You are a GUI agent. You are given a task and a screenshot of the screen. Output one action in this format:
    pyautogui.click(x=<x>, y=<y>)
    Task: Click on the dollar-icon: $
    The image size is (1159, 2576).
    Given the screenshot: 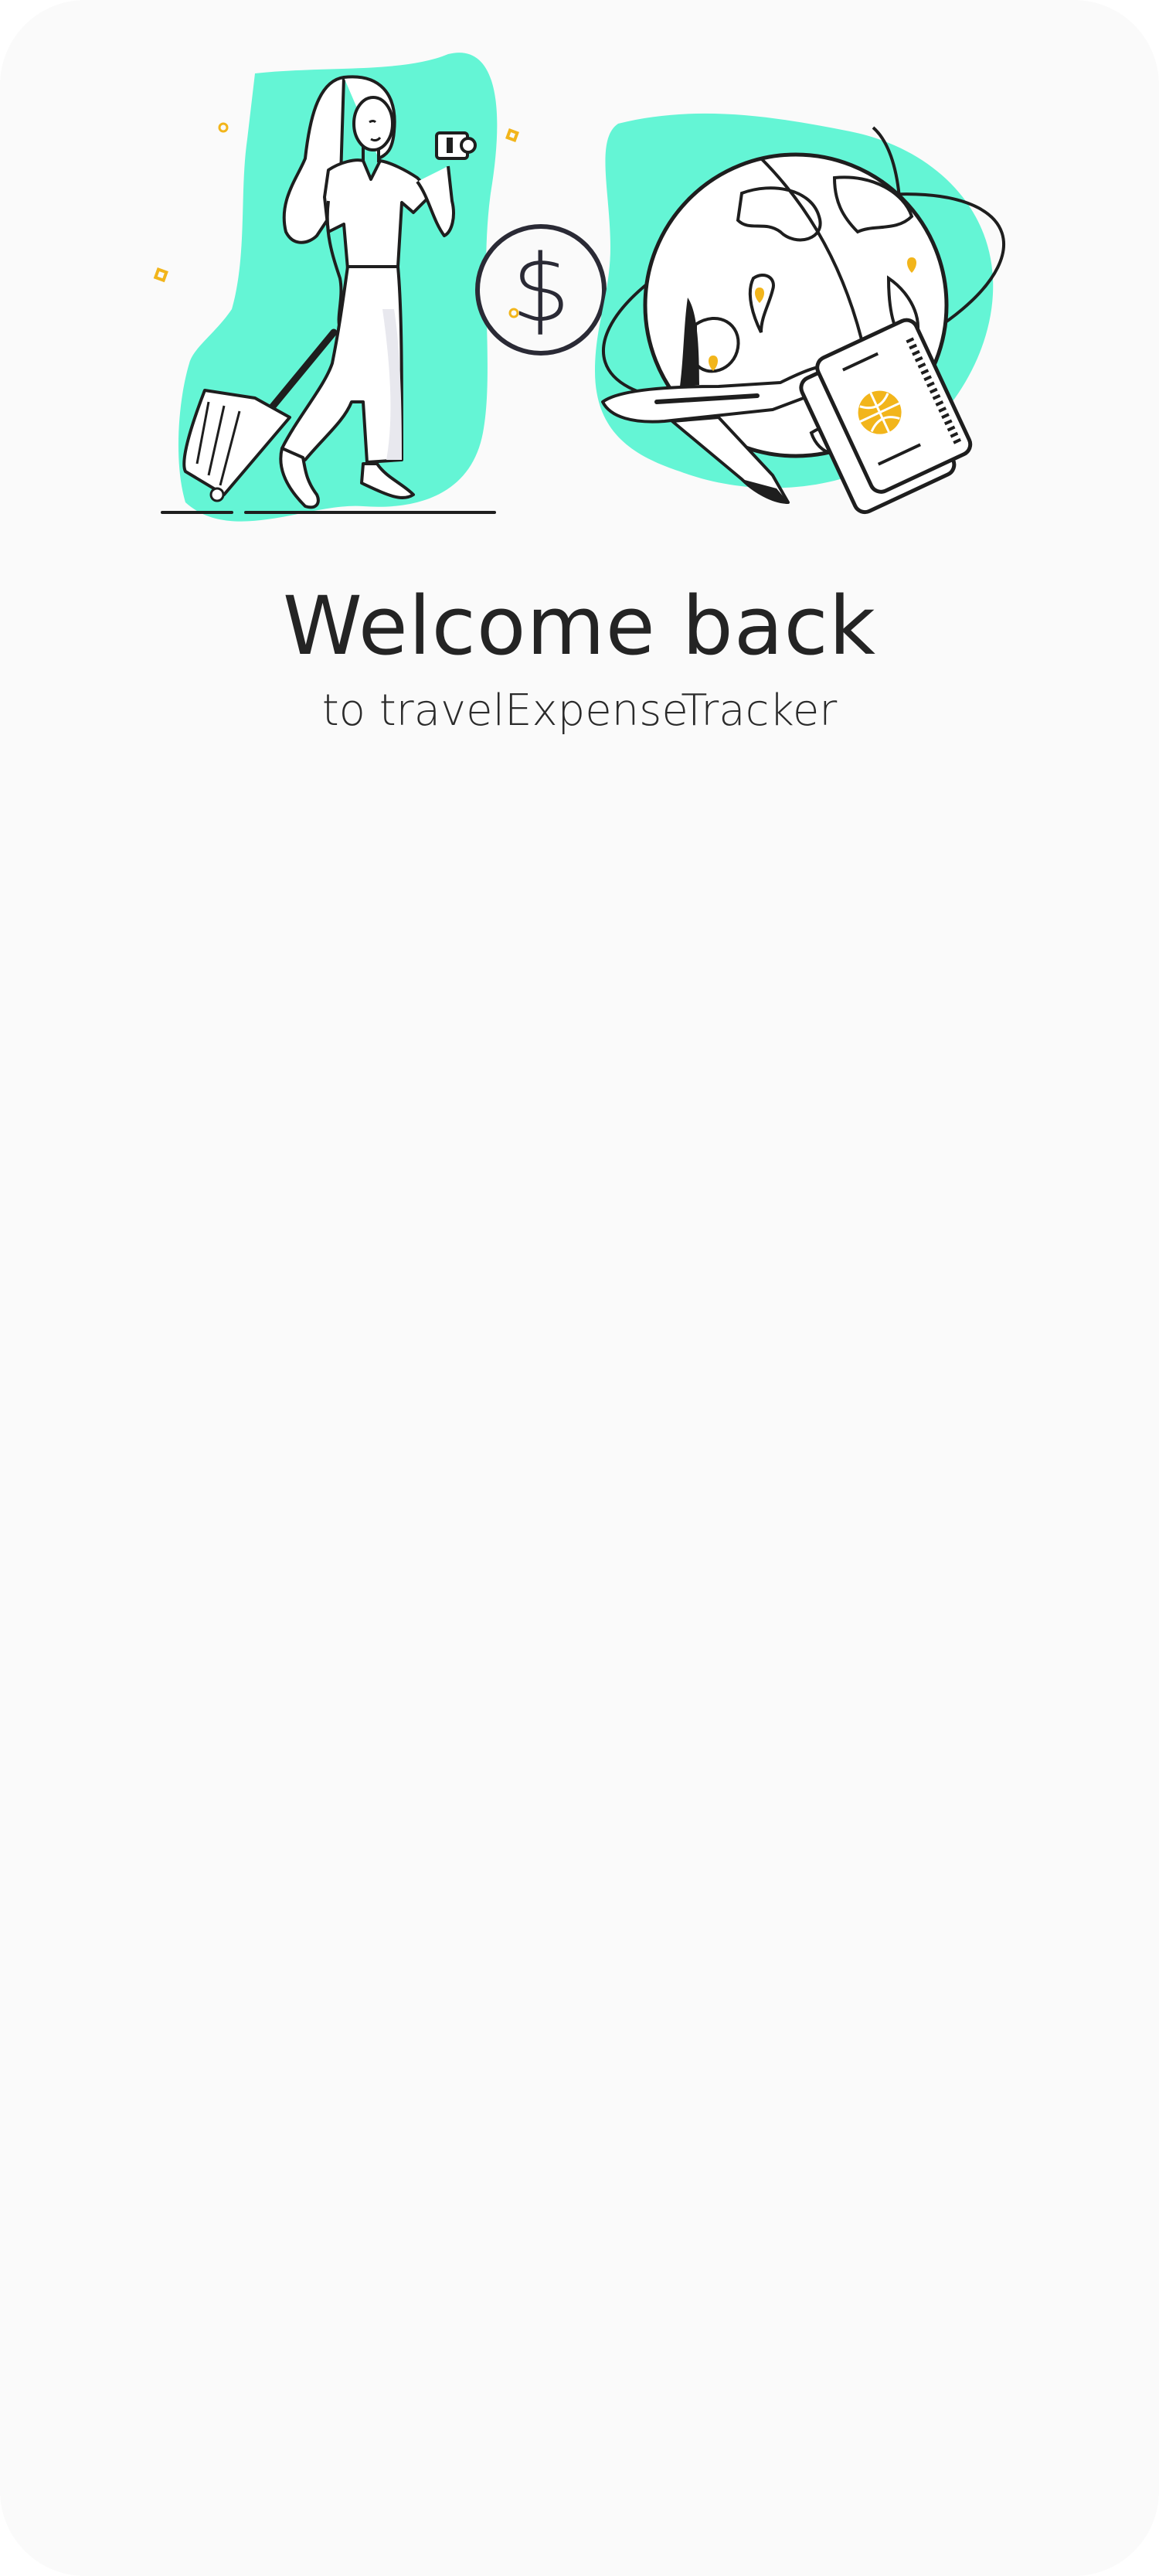 What is the action you would take?
    pyautogui.click(x=541, y=290)
    